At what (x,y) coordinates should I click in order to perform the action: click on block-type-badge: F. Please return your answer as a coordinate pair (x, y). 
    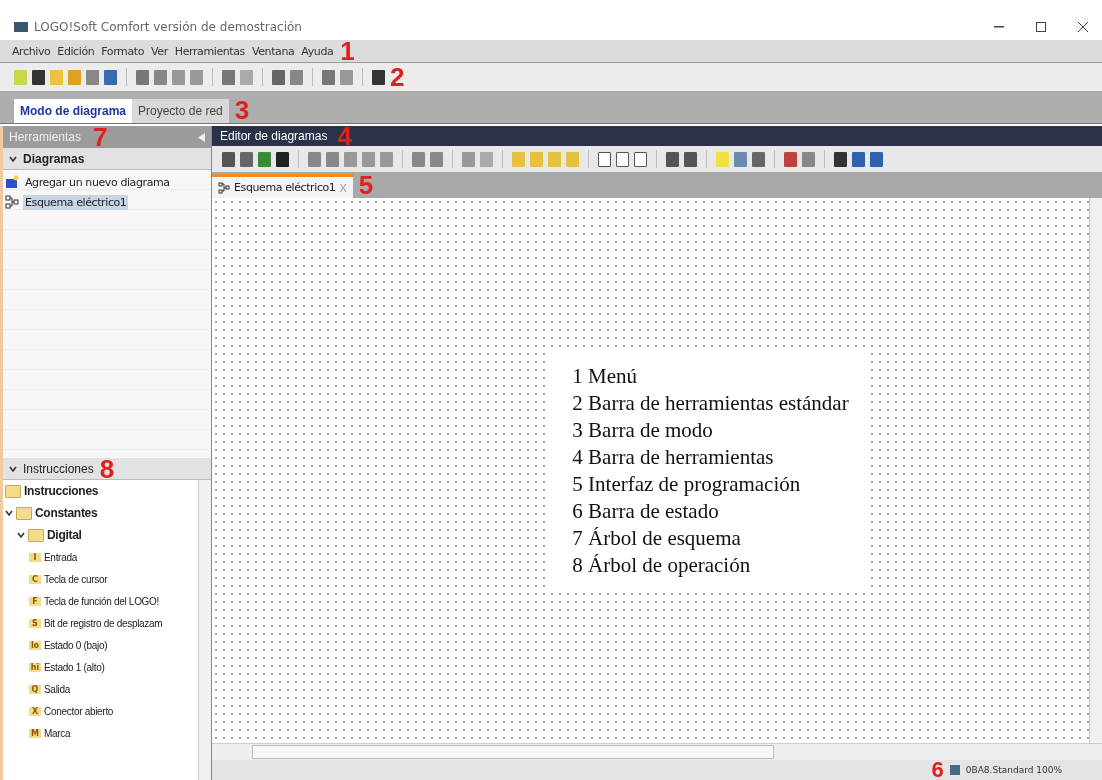
    Looking at the image, I should click on (35, 601).